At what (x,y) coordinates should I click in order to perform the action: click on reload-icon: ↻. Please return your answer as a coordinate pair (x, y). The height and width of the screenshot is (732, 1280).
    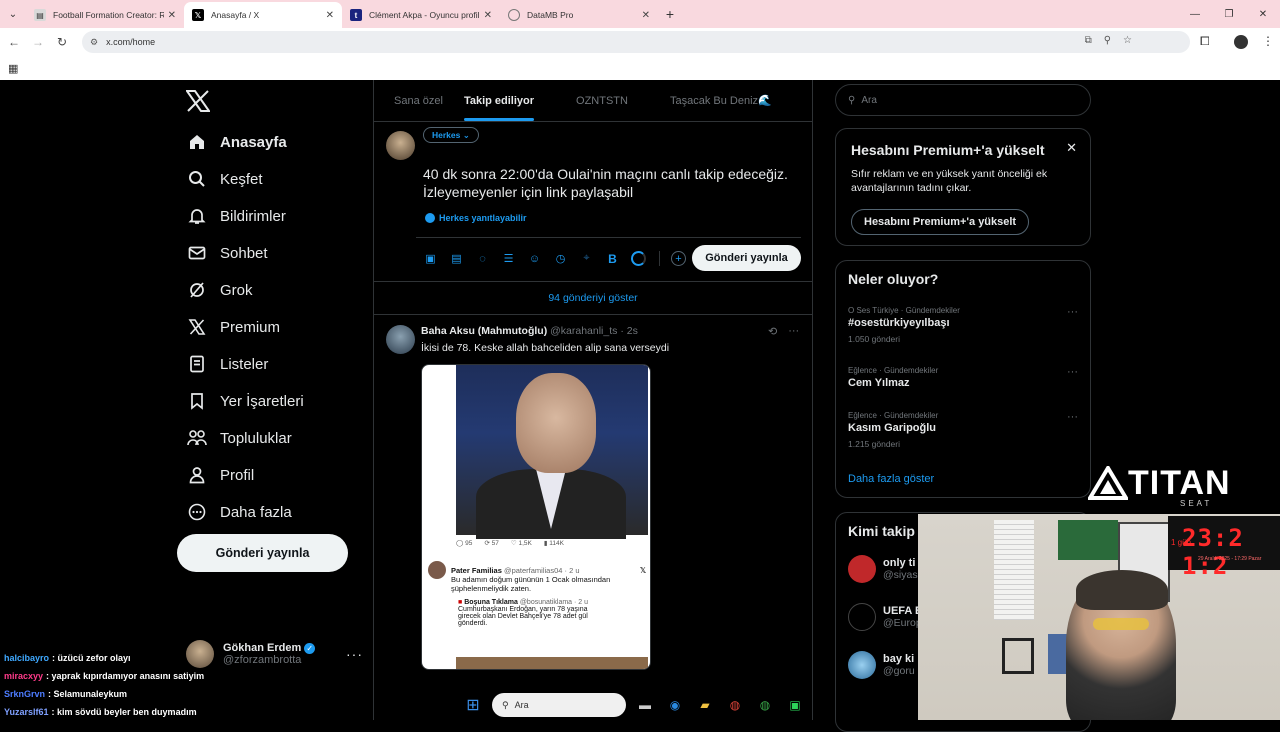
    Looking at the image, I should click on (62, 42).